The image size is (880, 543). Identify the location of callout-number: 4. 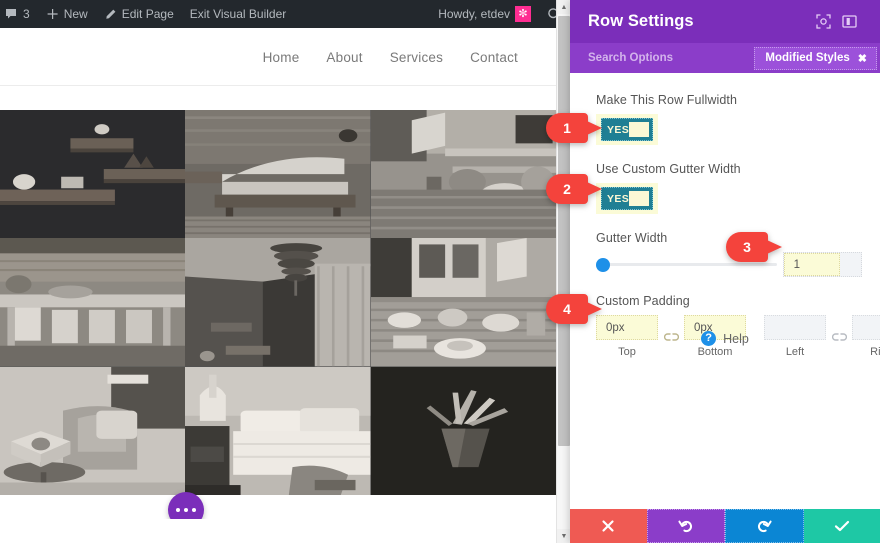
(567, 309).